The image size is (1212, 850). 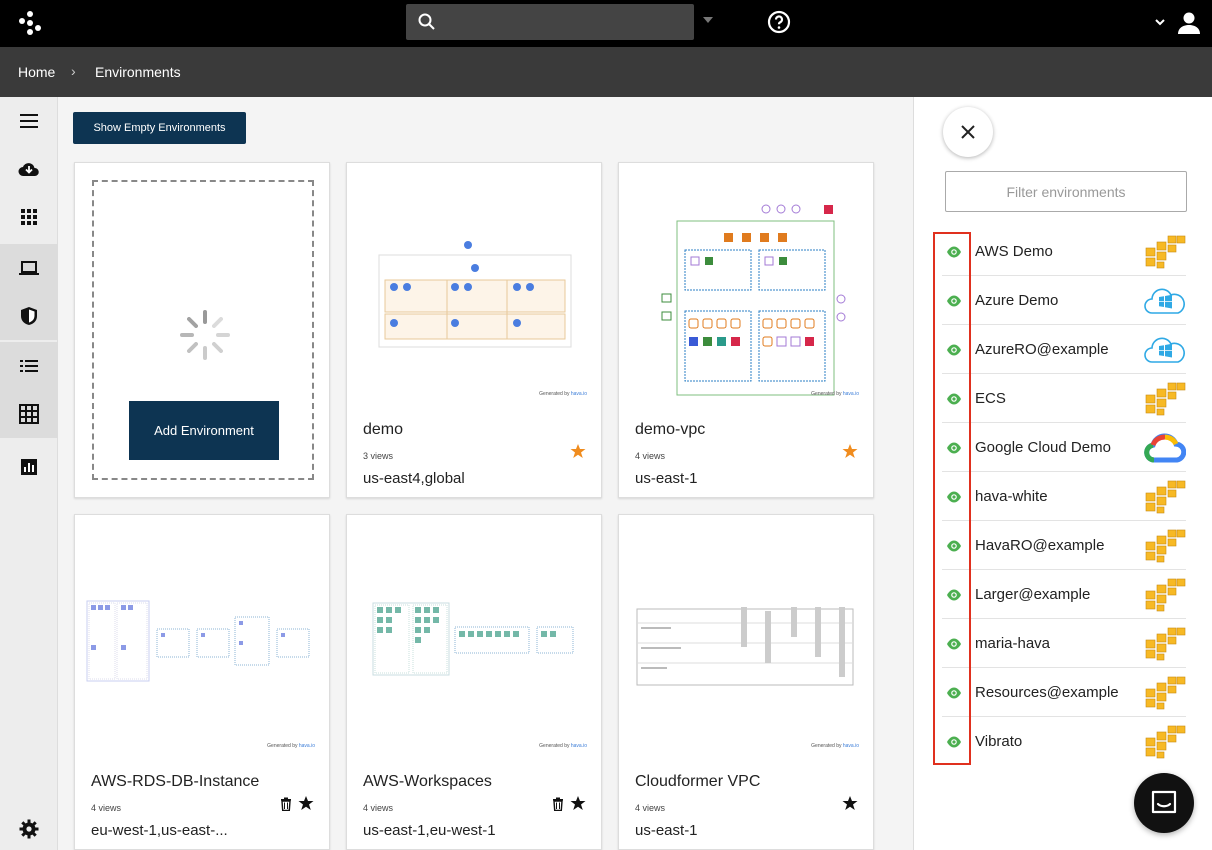 What do you see at coordinates (1164, 350) in the screenshot?
I see `azure-icon` at bounding box center [1164, 350].